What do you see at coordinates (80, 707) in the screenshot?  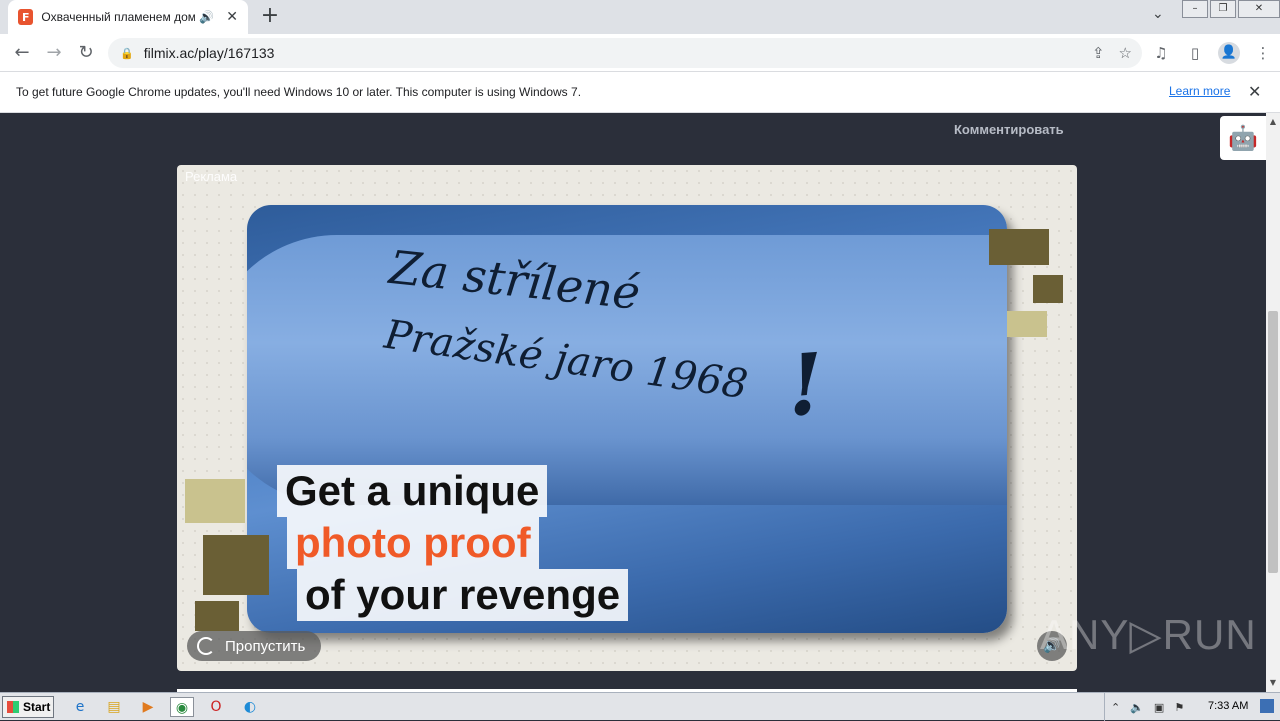 I see `internet-explorer-icon: e` at bounding box center [80, 707].